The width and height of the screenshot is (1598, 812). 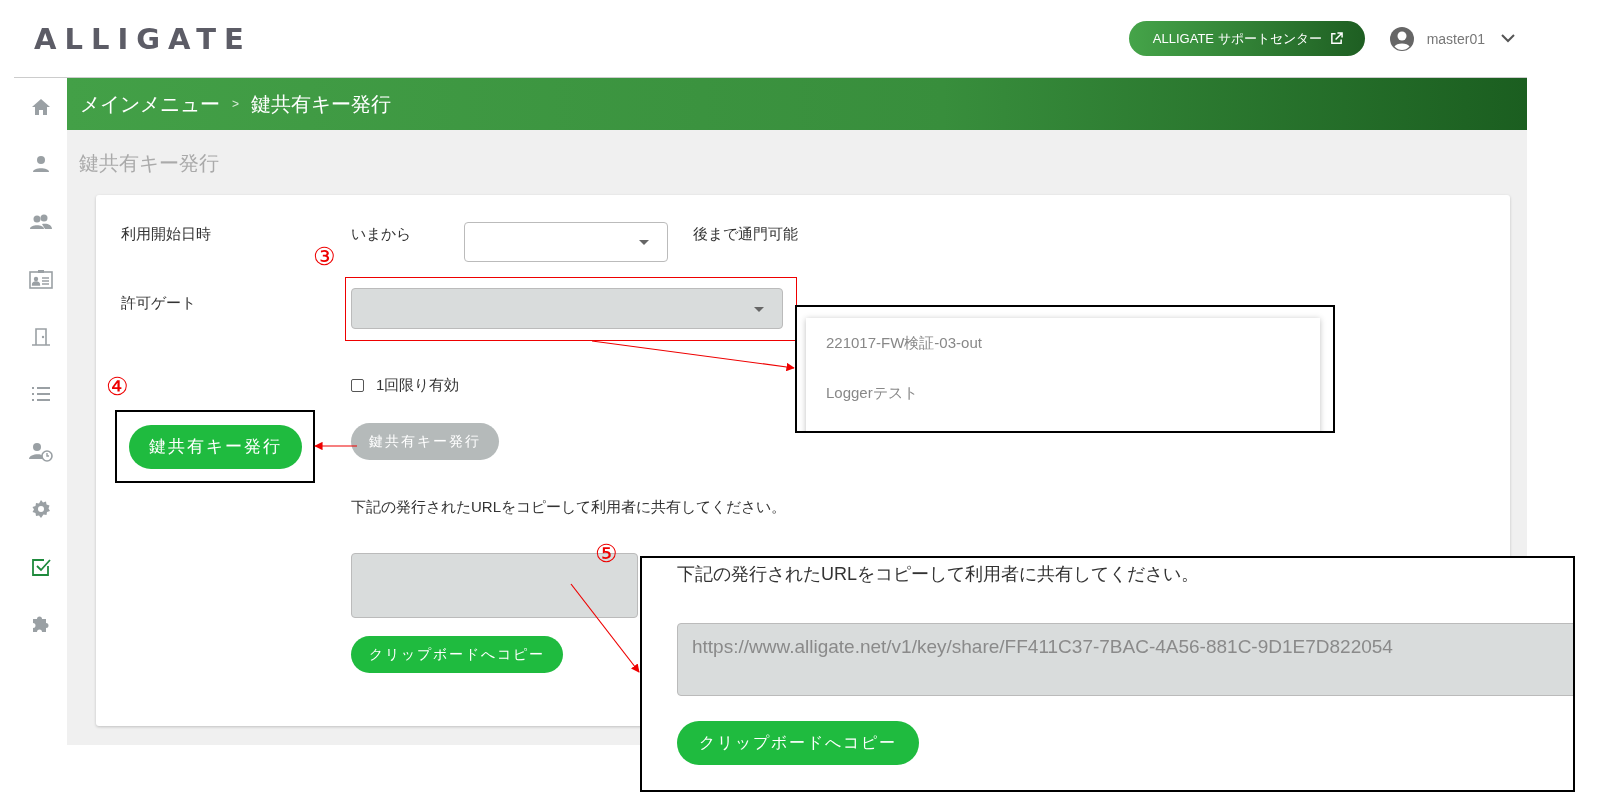 What do you see at coordinates (40, 451) in the screenshot?
I see `person-clock-icon` at bounding box center [40, 451].